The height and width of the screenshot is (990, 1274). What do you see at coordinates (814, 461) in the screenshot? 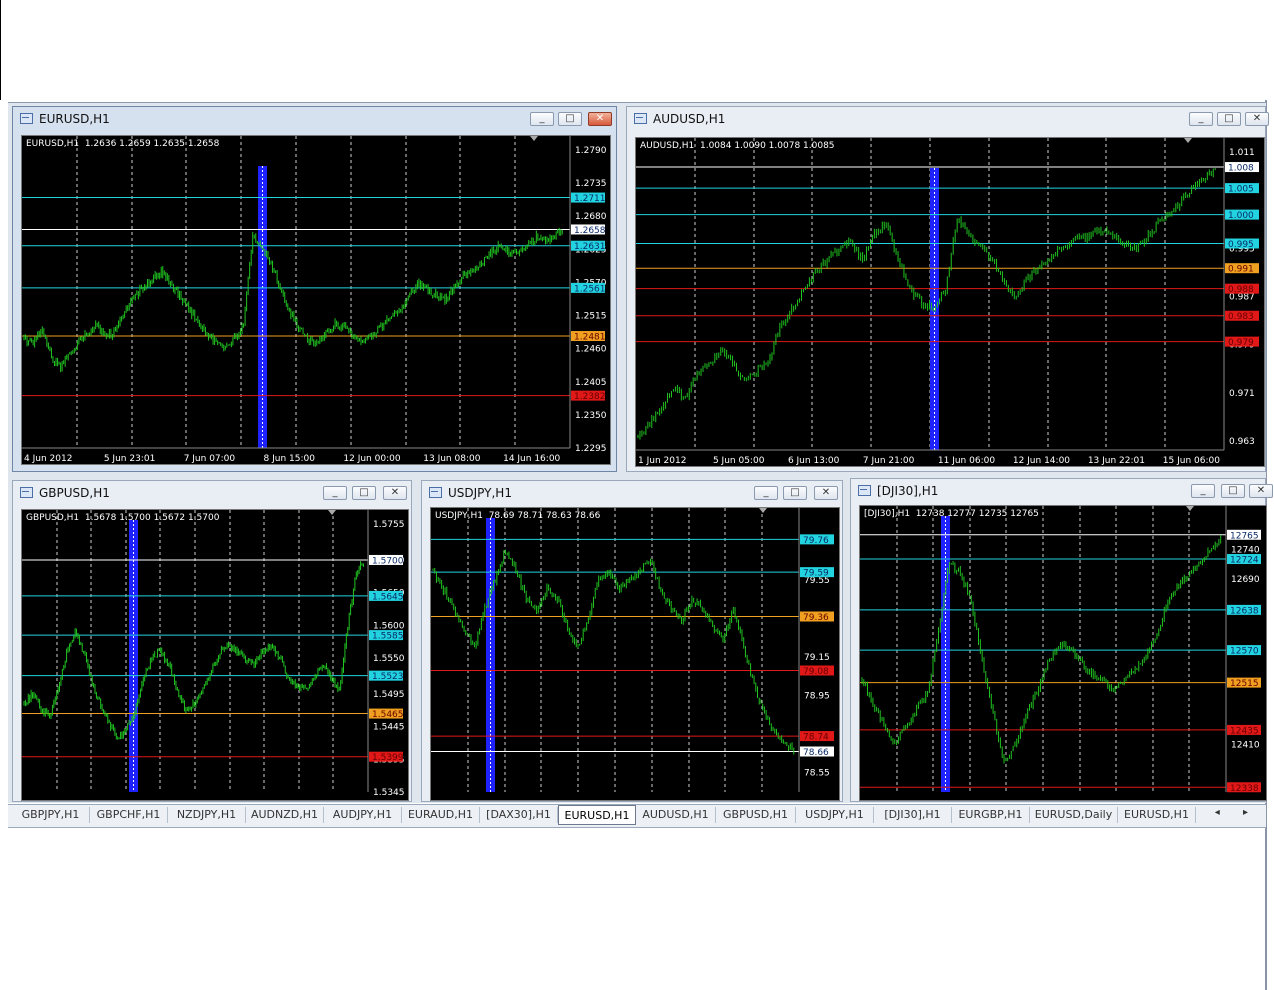
I see `time-tick-label: 6 Jun 13:00` at bounding box center [814, 461].